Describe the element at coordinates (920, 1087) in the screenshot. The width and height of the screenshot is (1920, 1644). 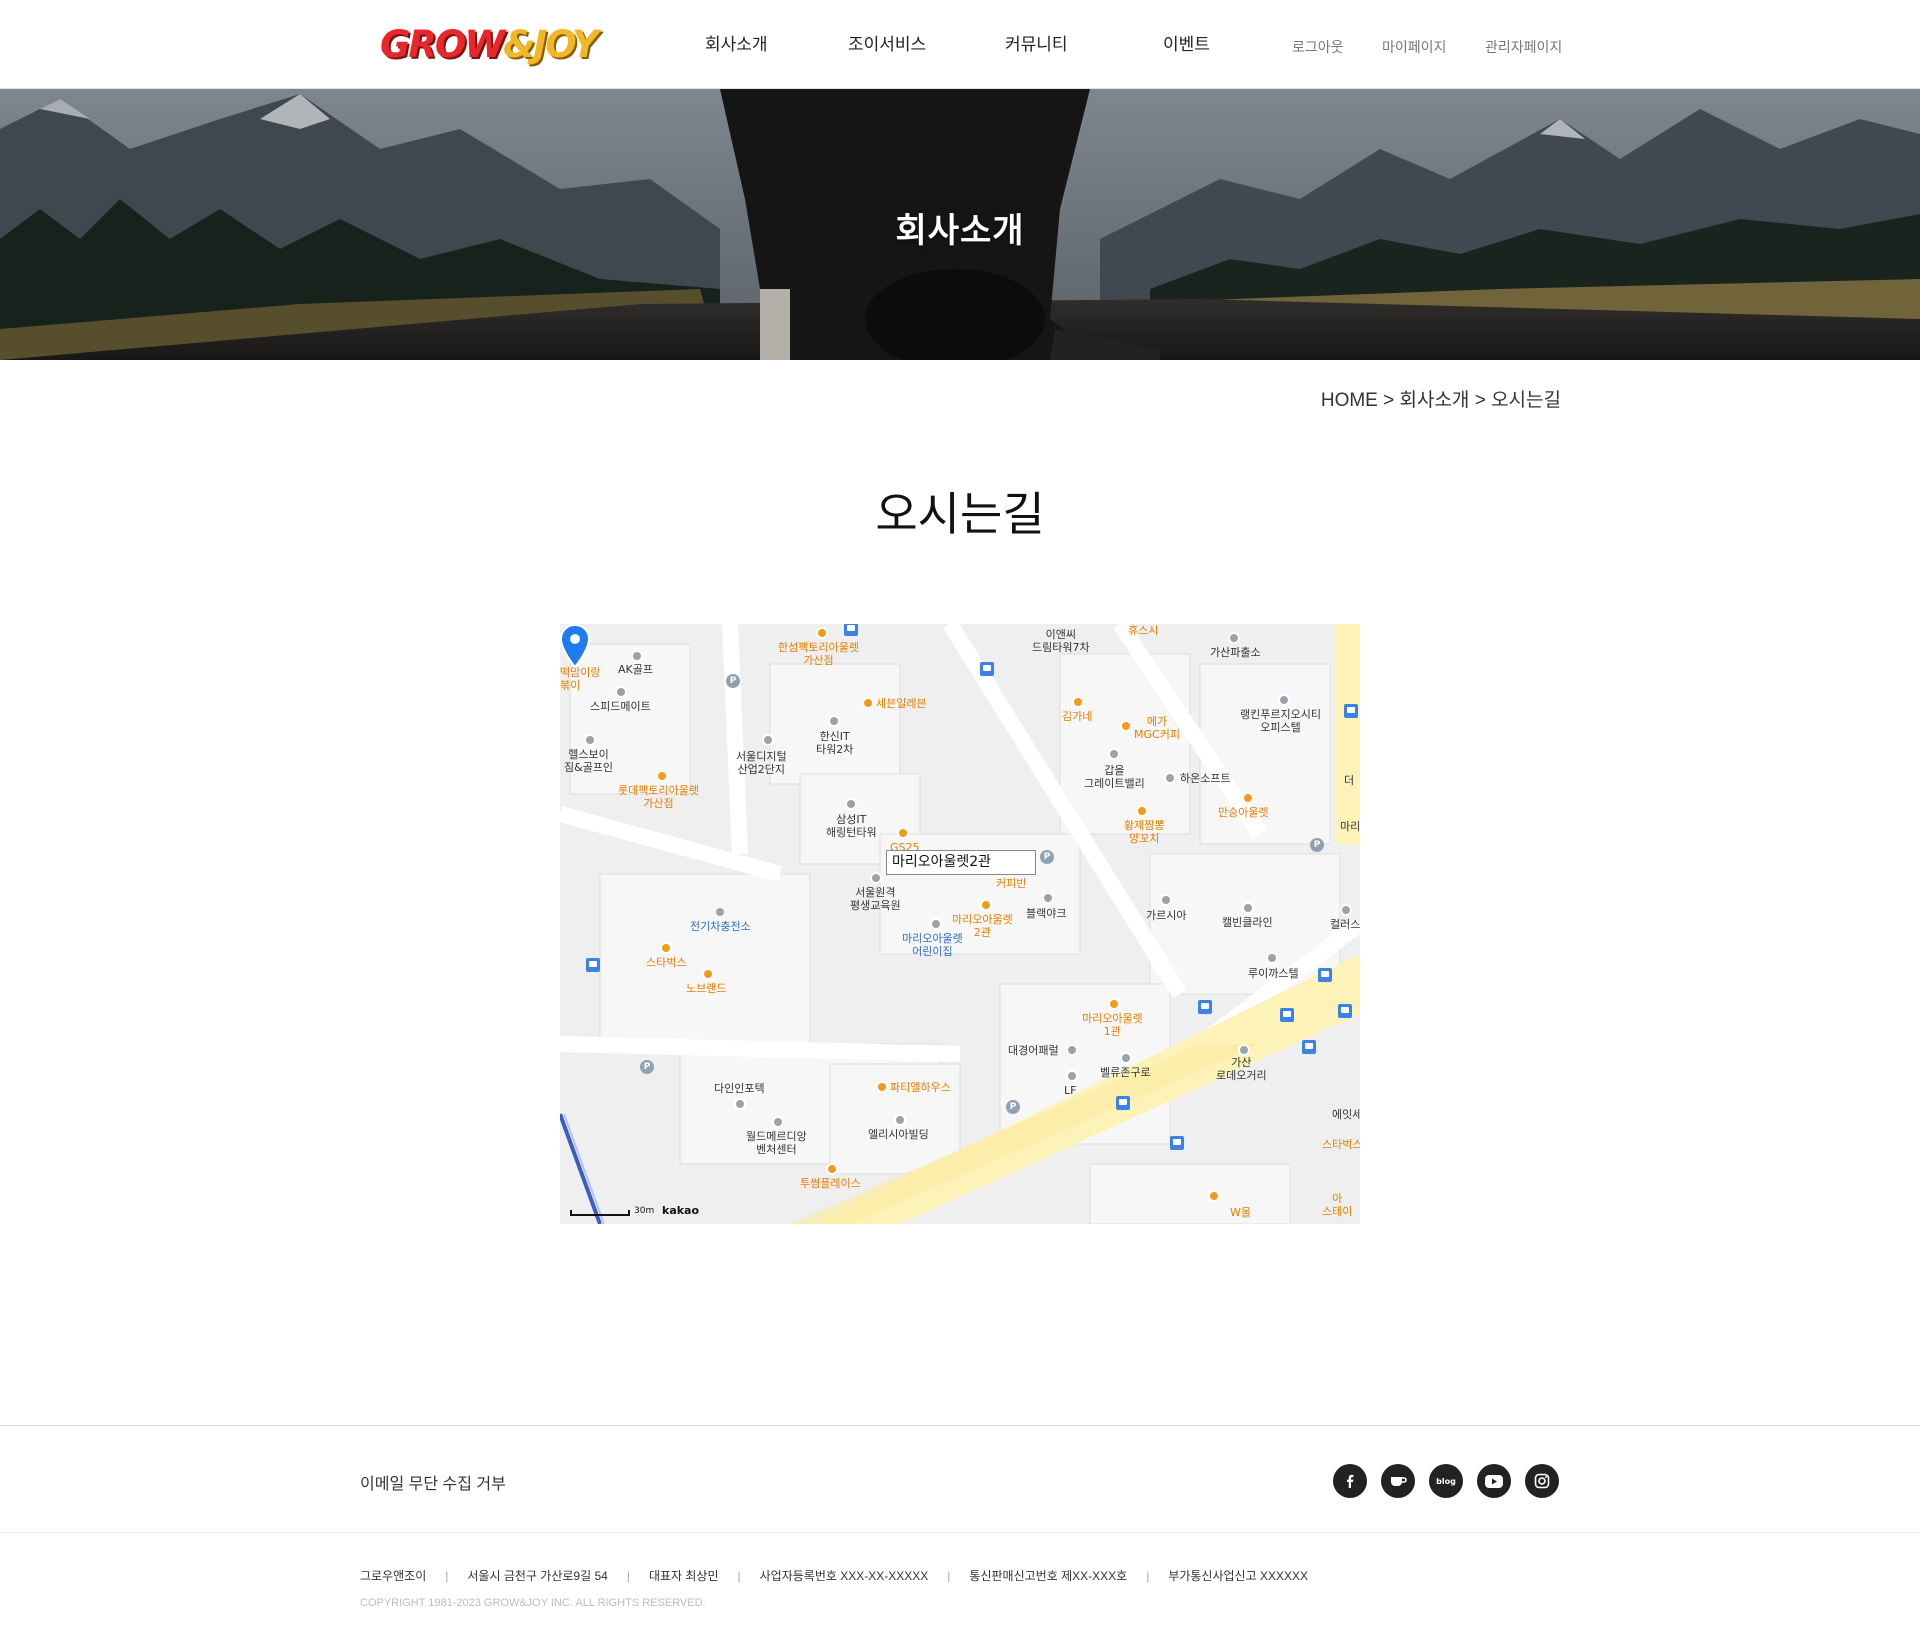
I see `map-label: 파티엘하우스` at that location.